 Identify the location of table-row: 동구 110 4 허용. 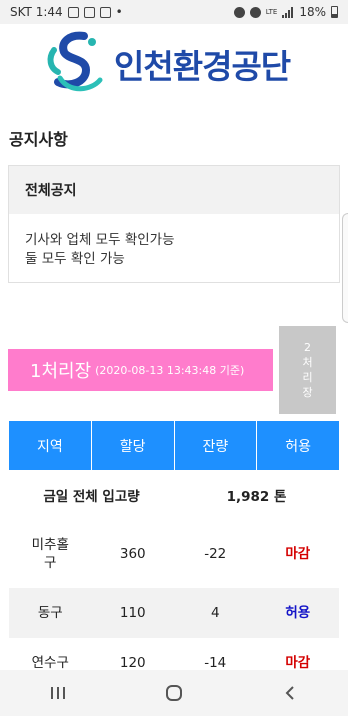
(174, 613).